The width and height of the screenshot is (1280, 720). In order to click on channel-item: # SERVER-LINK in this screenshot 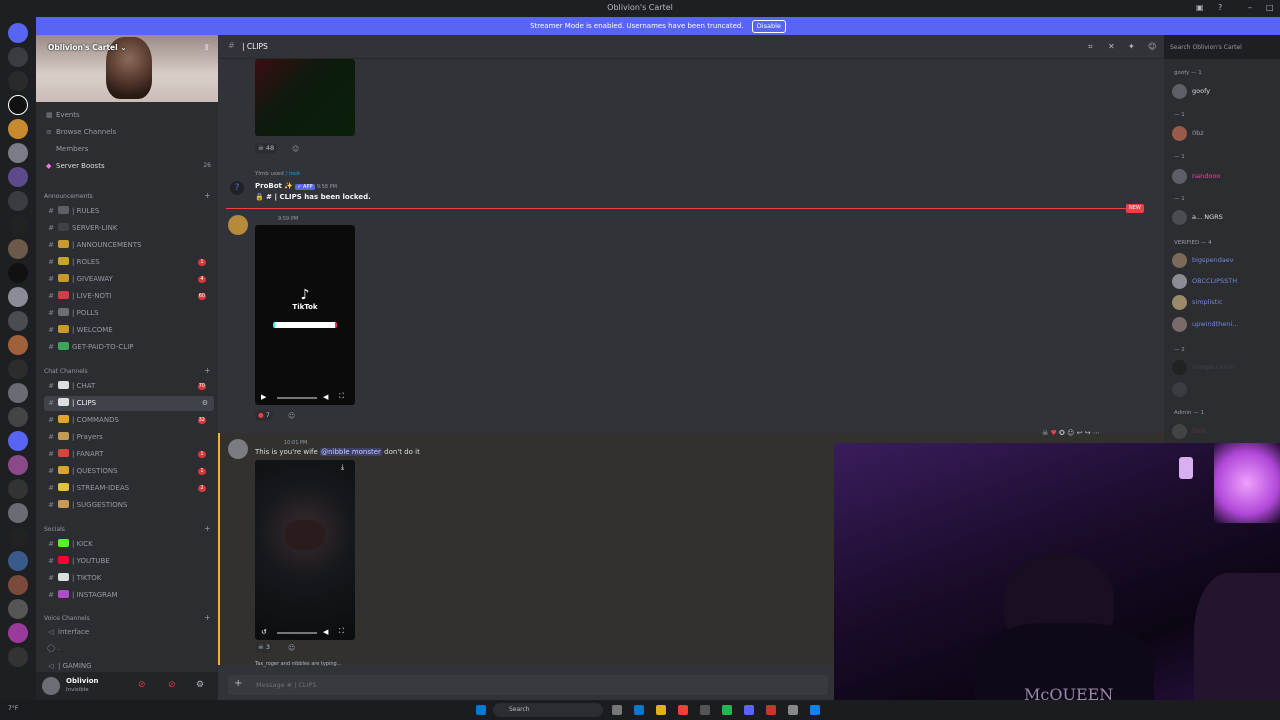, I will do `click(129, 228)`.